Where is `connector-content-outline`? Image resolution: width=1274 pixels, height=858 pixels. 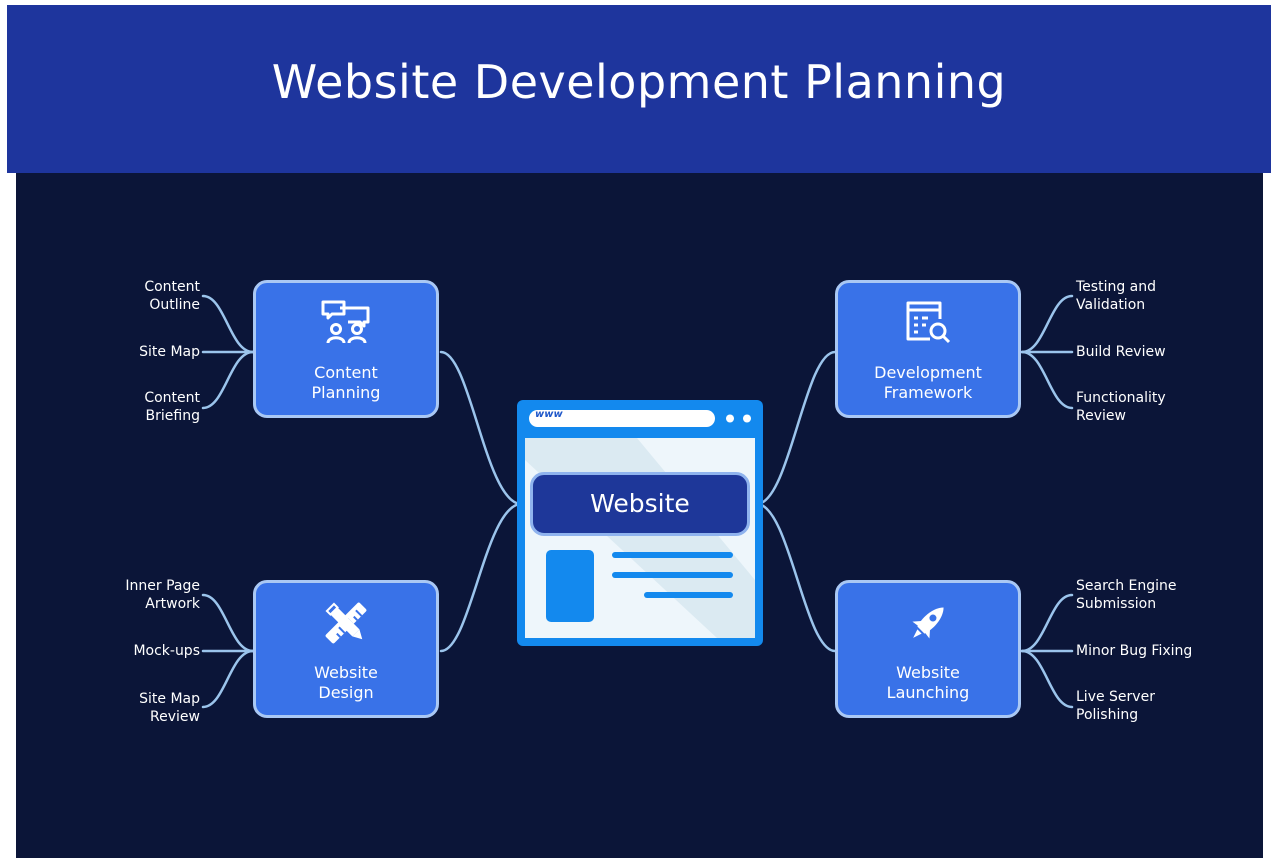
connector-content-outline is located at coordinates (228, 324).